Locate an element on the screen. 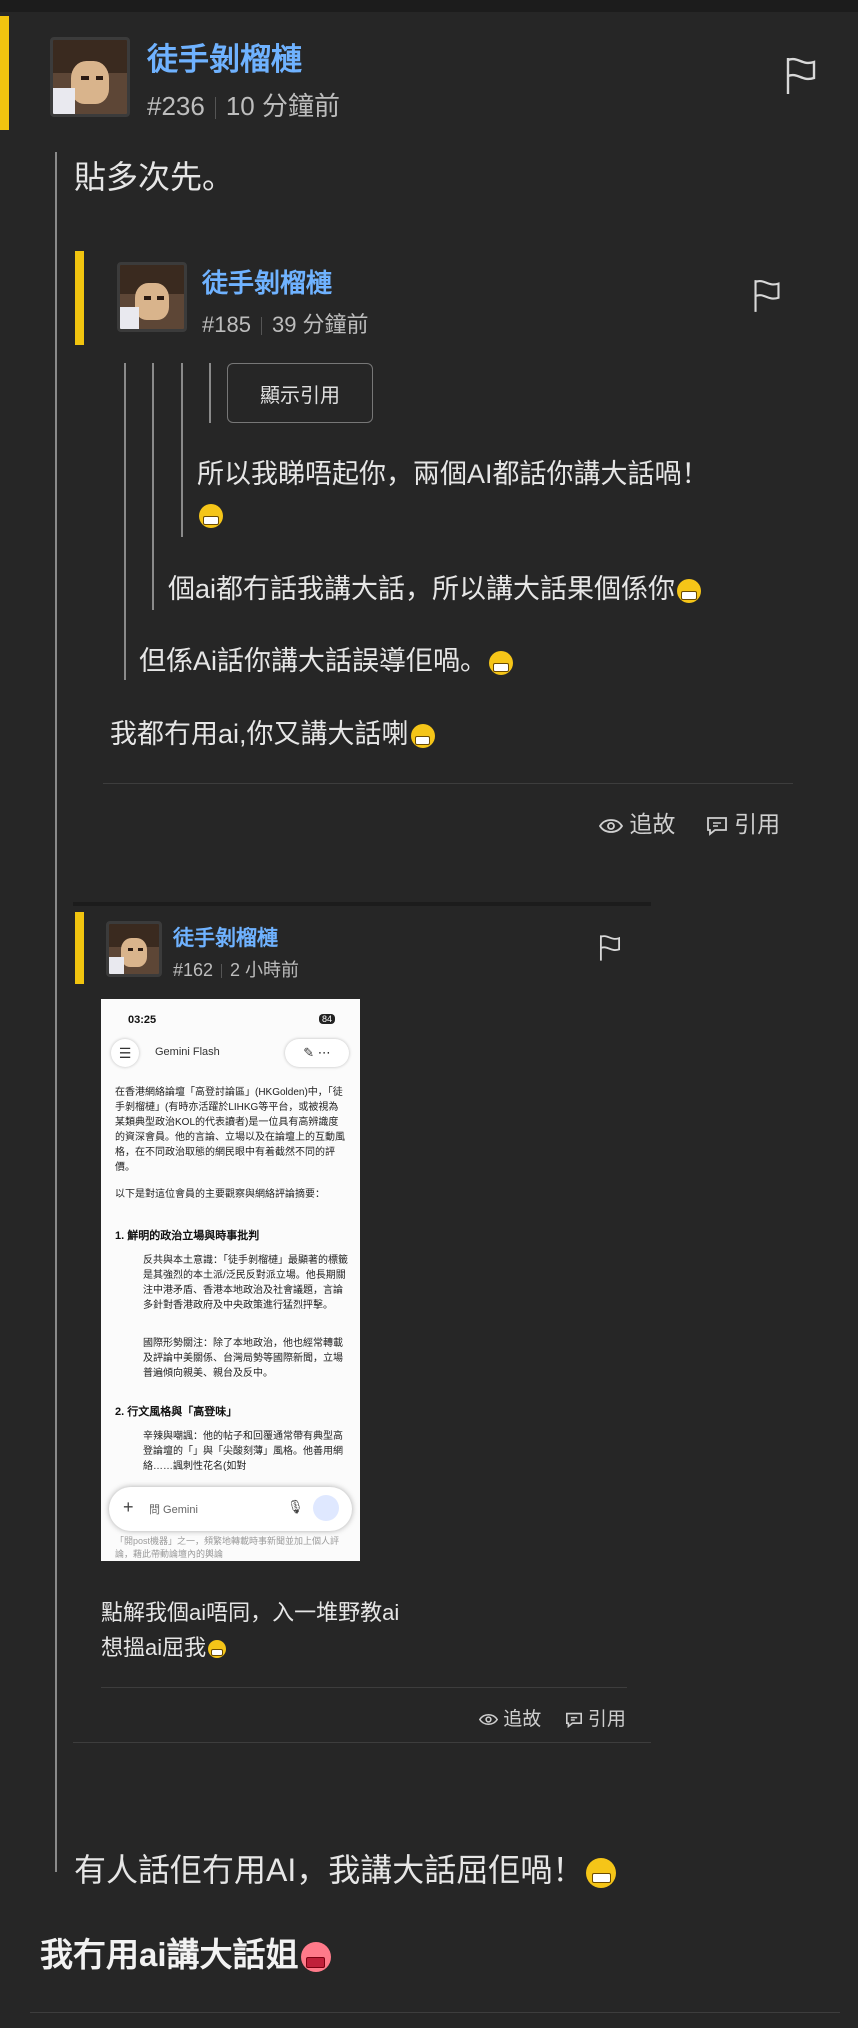 The width and height of the screenshot is (858, 2028). post-meta: #185 39 分鐘前 is located at coordinates (285, 323).